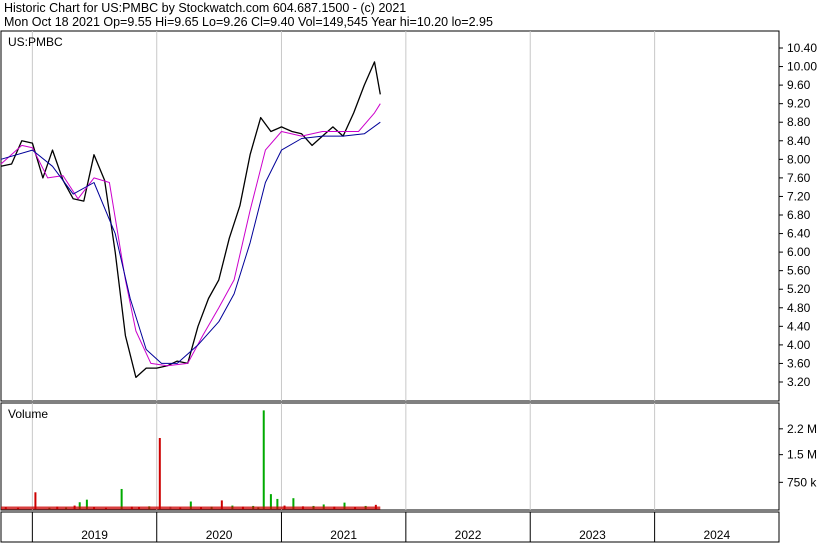 The width and height of the screenshot is (830, 543). Describe the element at coordinates (468, 535) in the screenshot. I see `year-label: 2022` at that location.